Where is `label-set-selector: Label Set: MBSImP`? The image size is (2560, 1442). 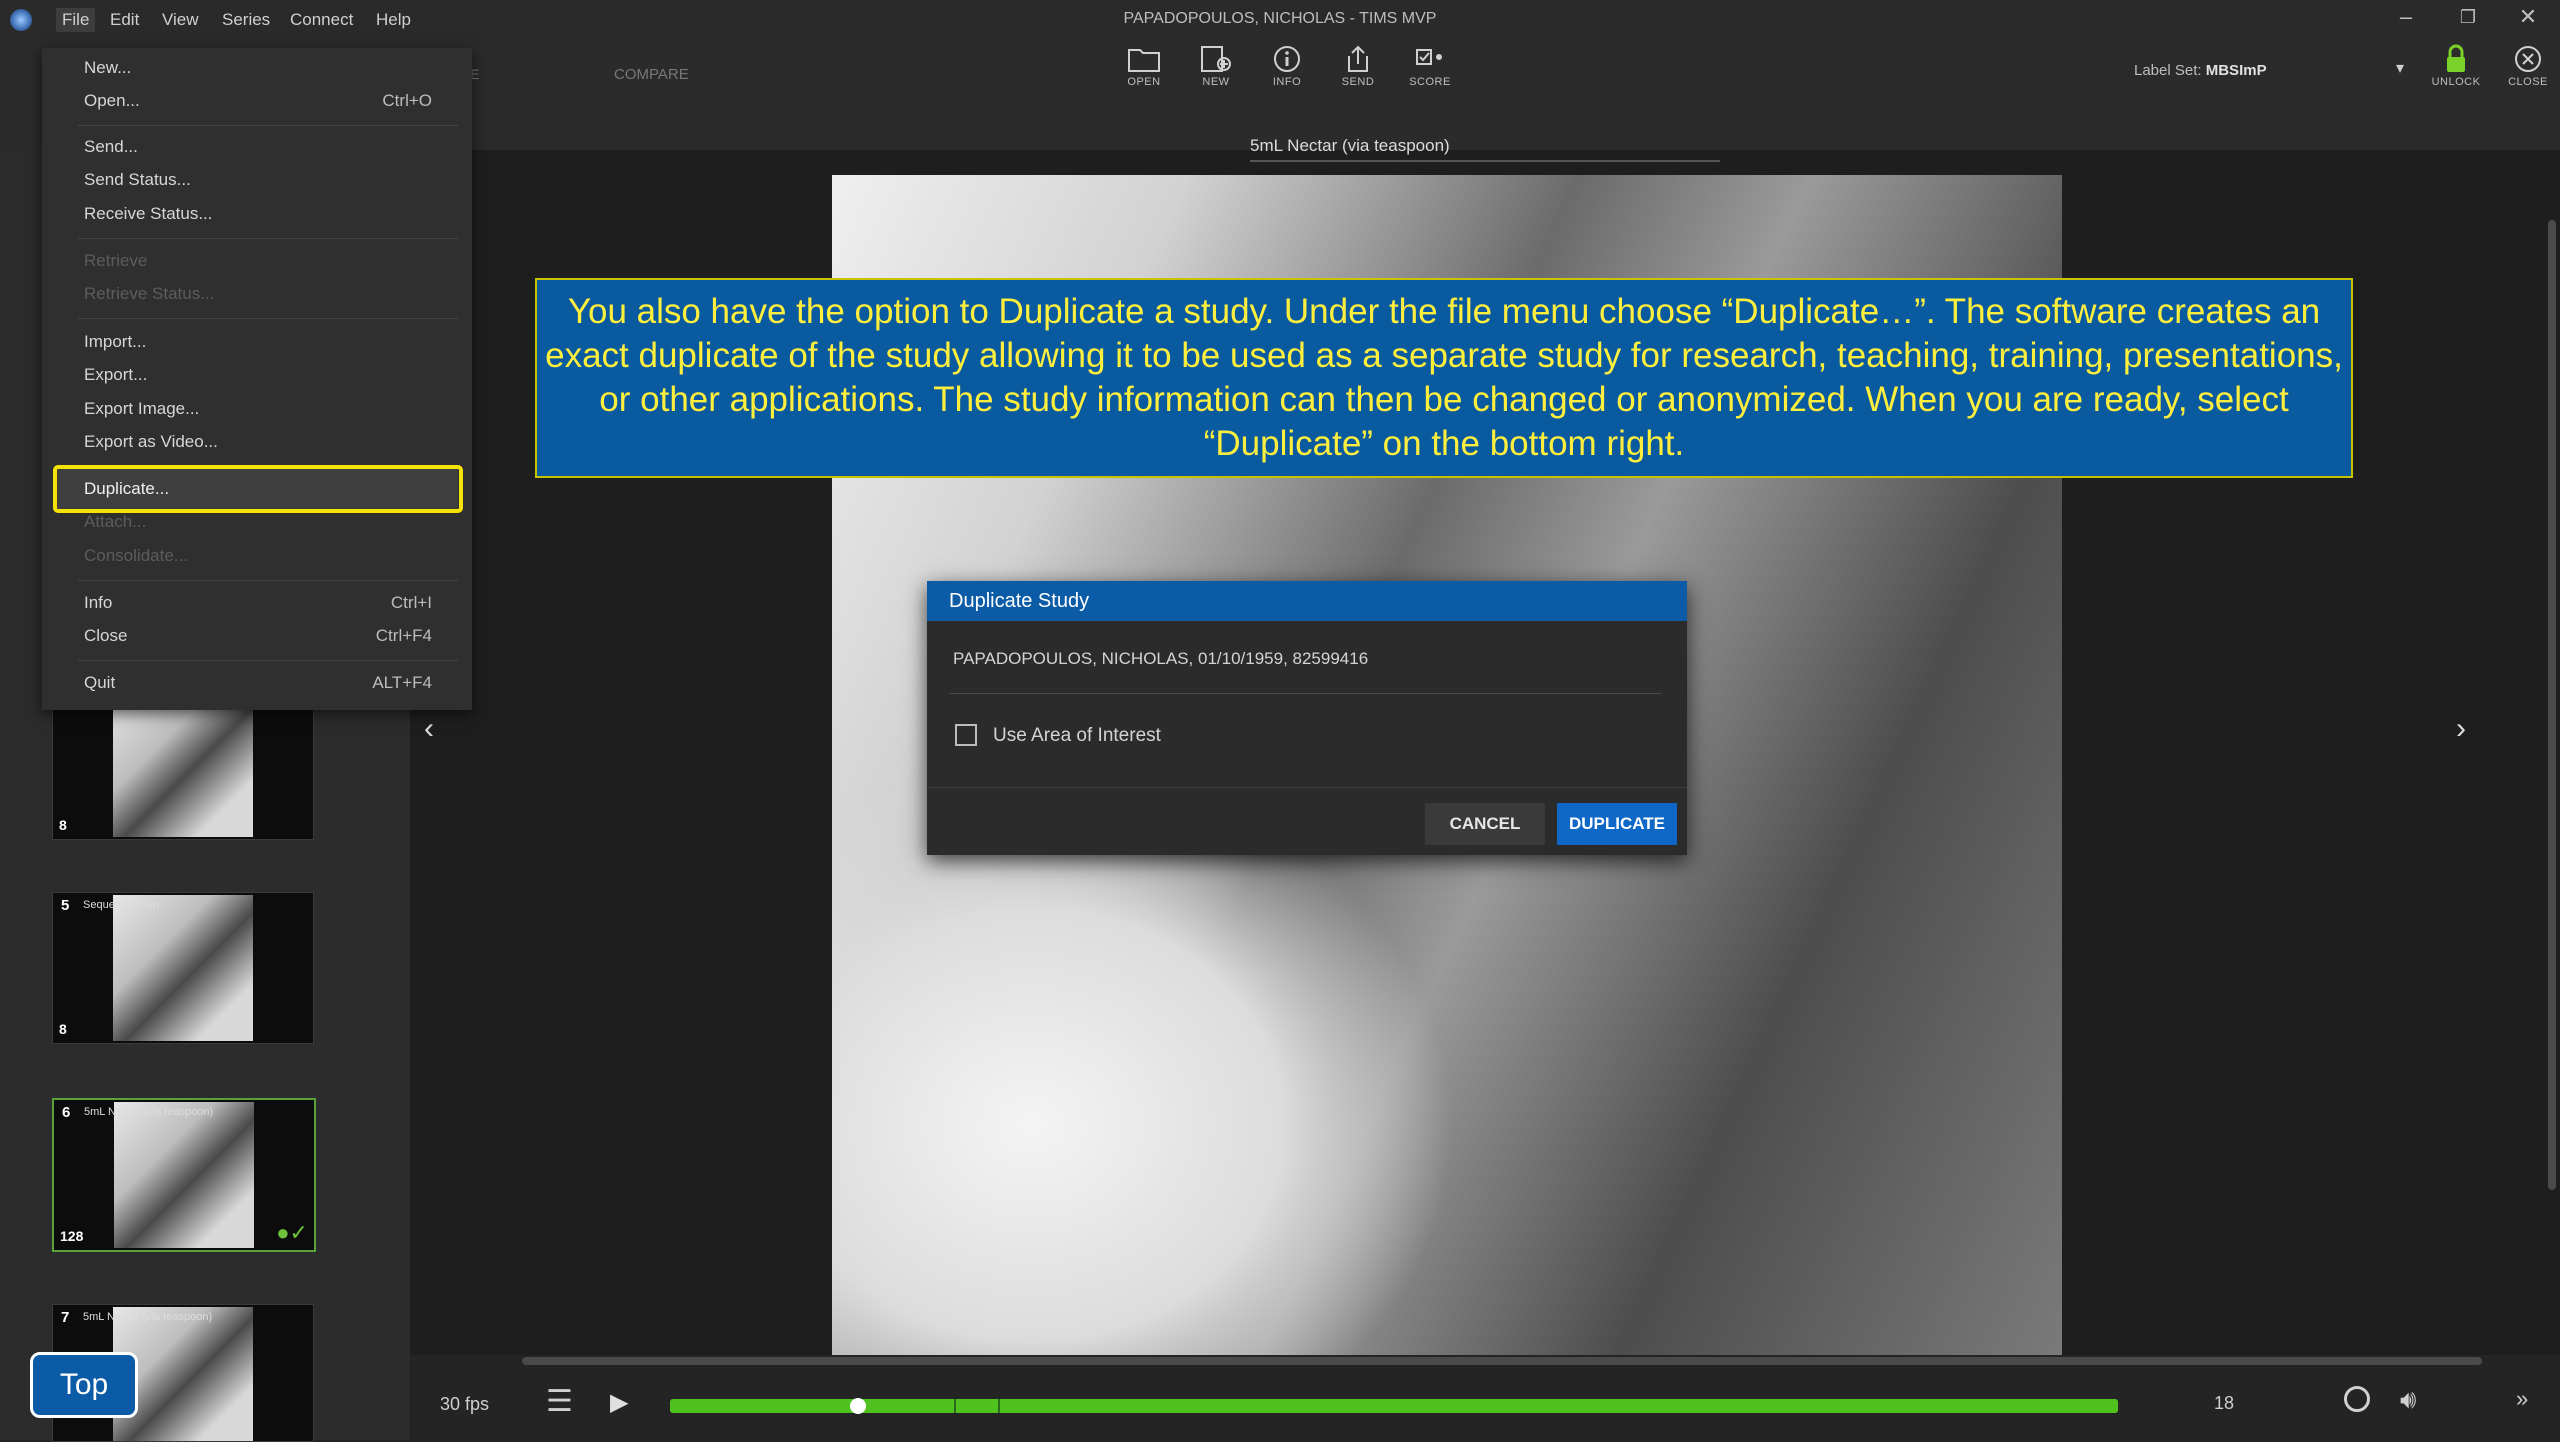
label-set-selector: Label Set: MBSImP is located at coordinates (2200, 70).